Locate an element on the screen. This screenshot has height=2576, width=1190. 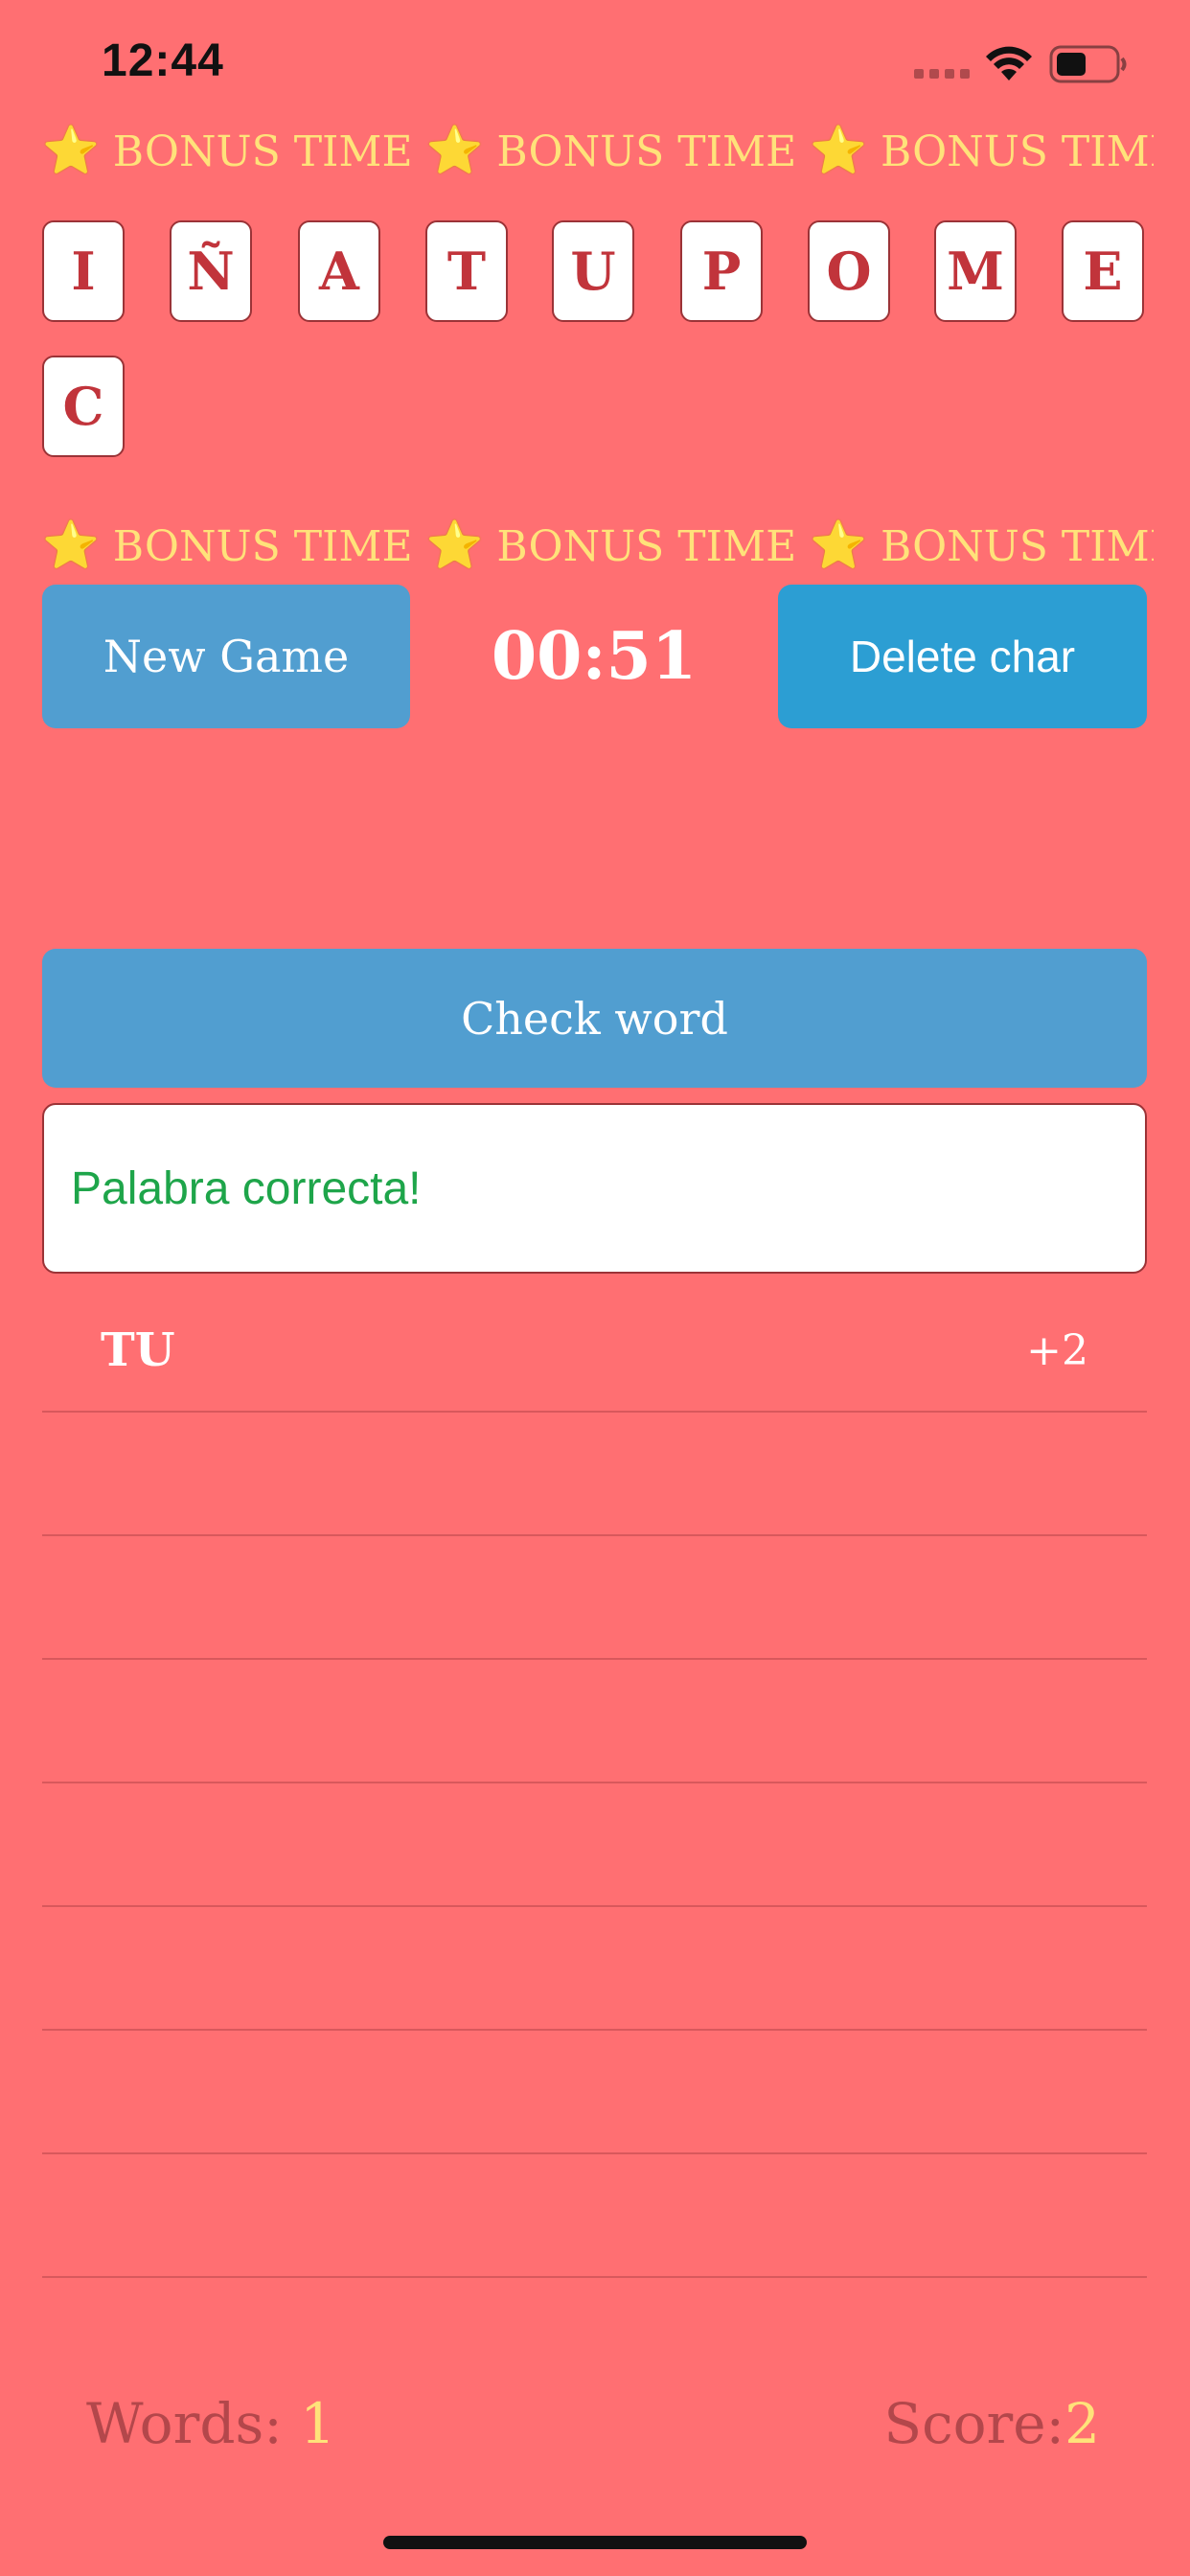
check-word-button: Check word is located at coordinates (594, 1019).